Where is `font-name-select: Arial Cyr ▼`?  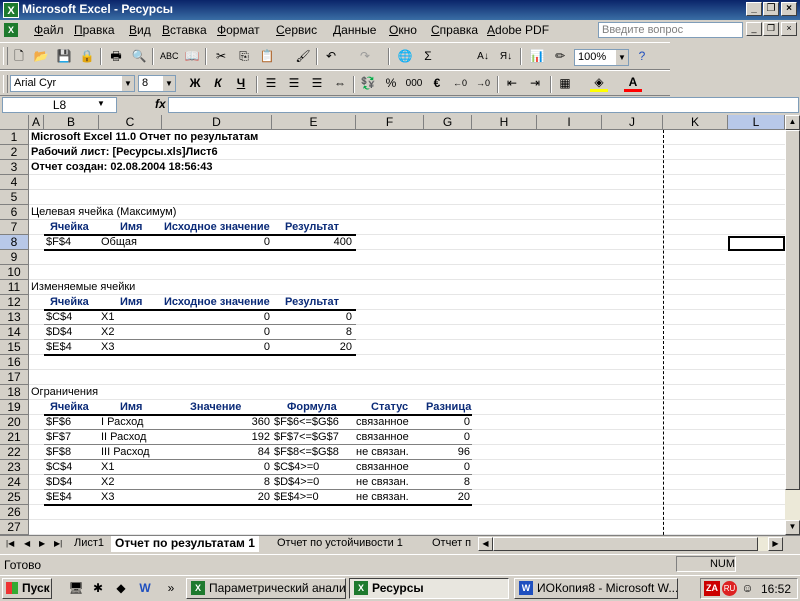
font-name-select: Arial Cyr ▼ is located at coordinates (72, 83).